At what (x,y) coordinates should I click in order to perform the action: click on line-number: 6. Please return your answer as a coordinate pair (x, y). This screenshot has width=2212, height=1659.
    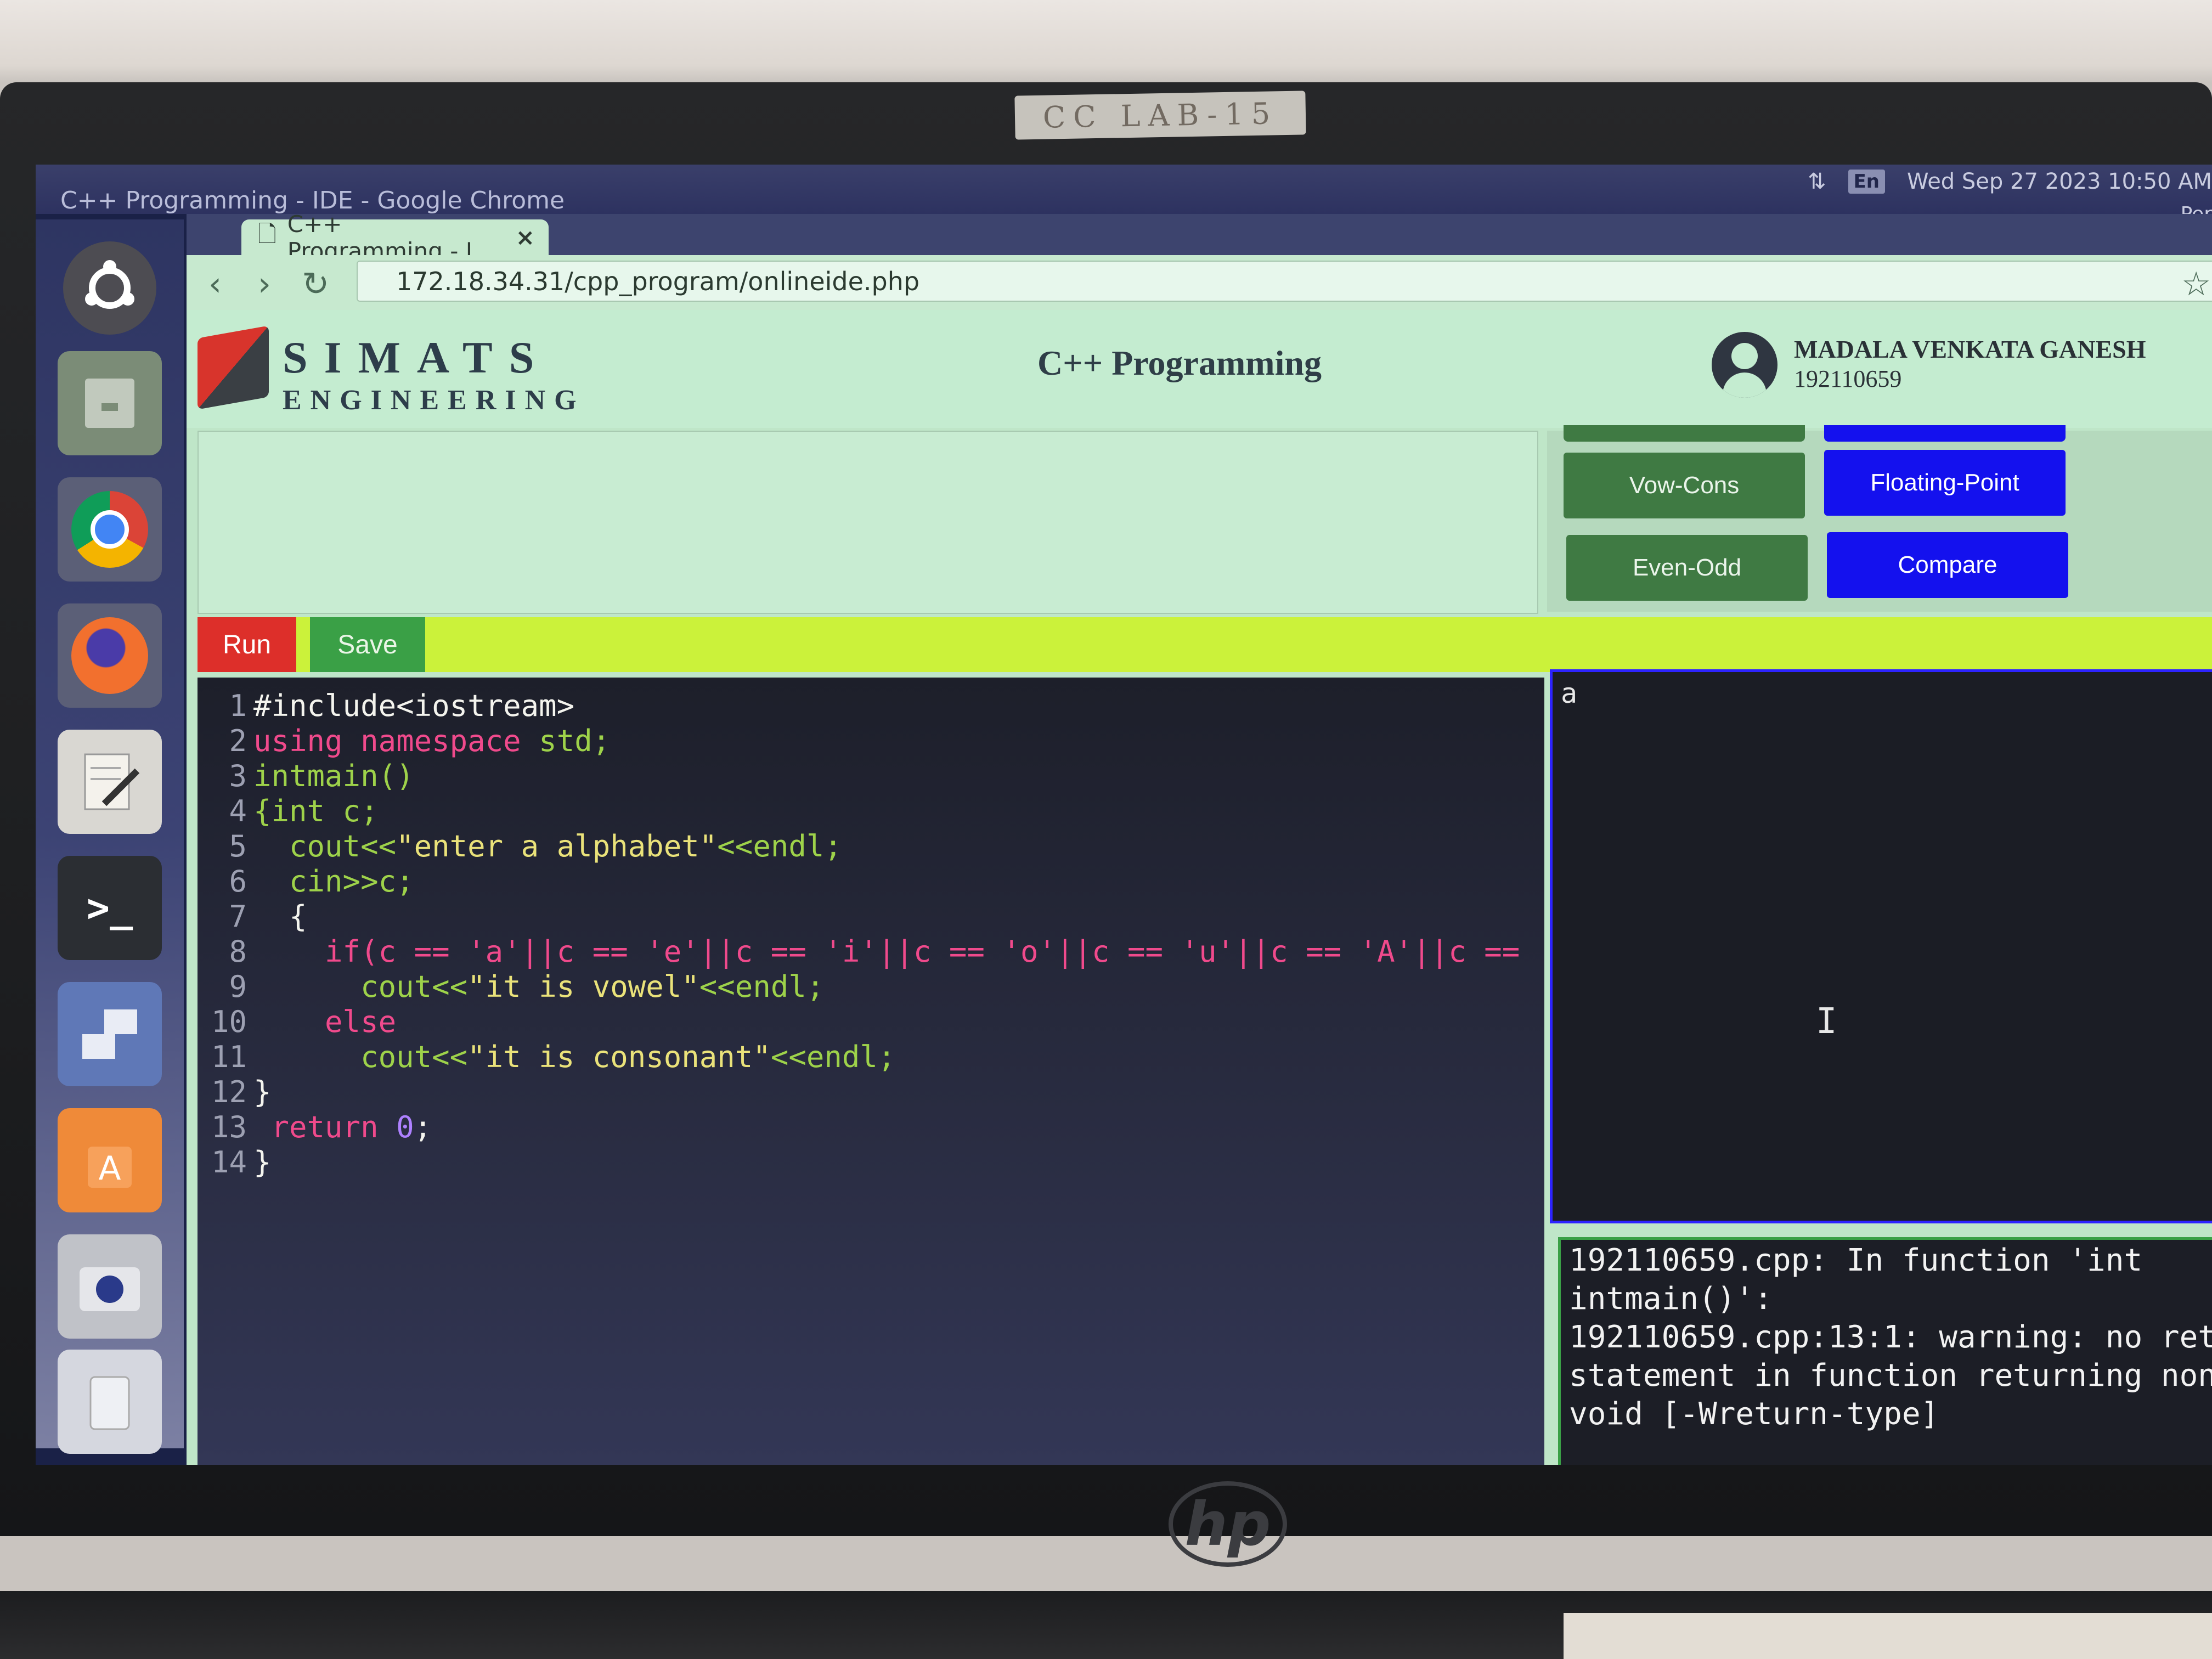
    Looking at the image, I should click on (238, 881).